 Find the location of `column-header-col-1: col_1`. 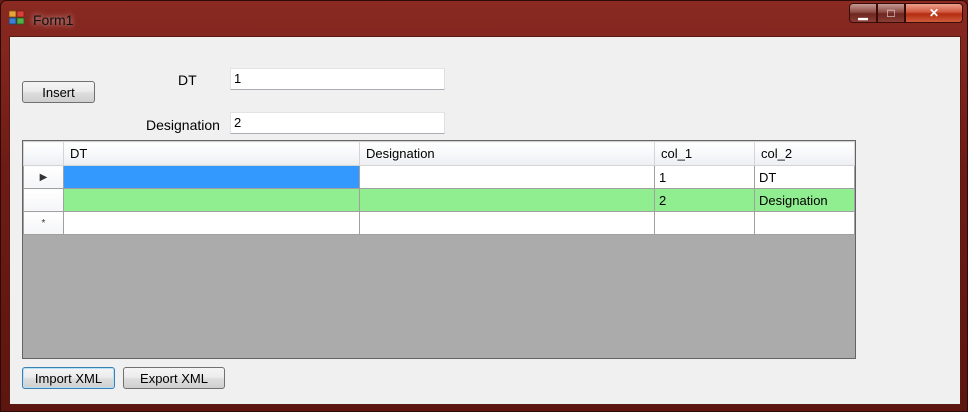

column-header-col-1: col_1 is located at coordinates (704, 153).